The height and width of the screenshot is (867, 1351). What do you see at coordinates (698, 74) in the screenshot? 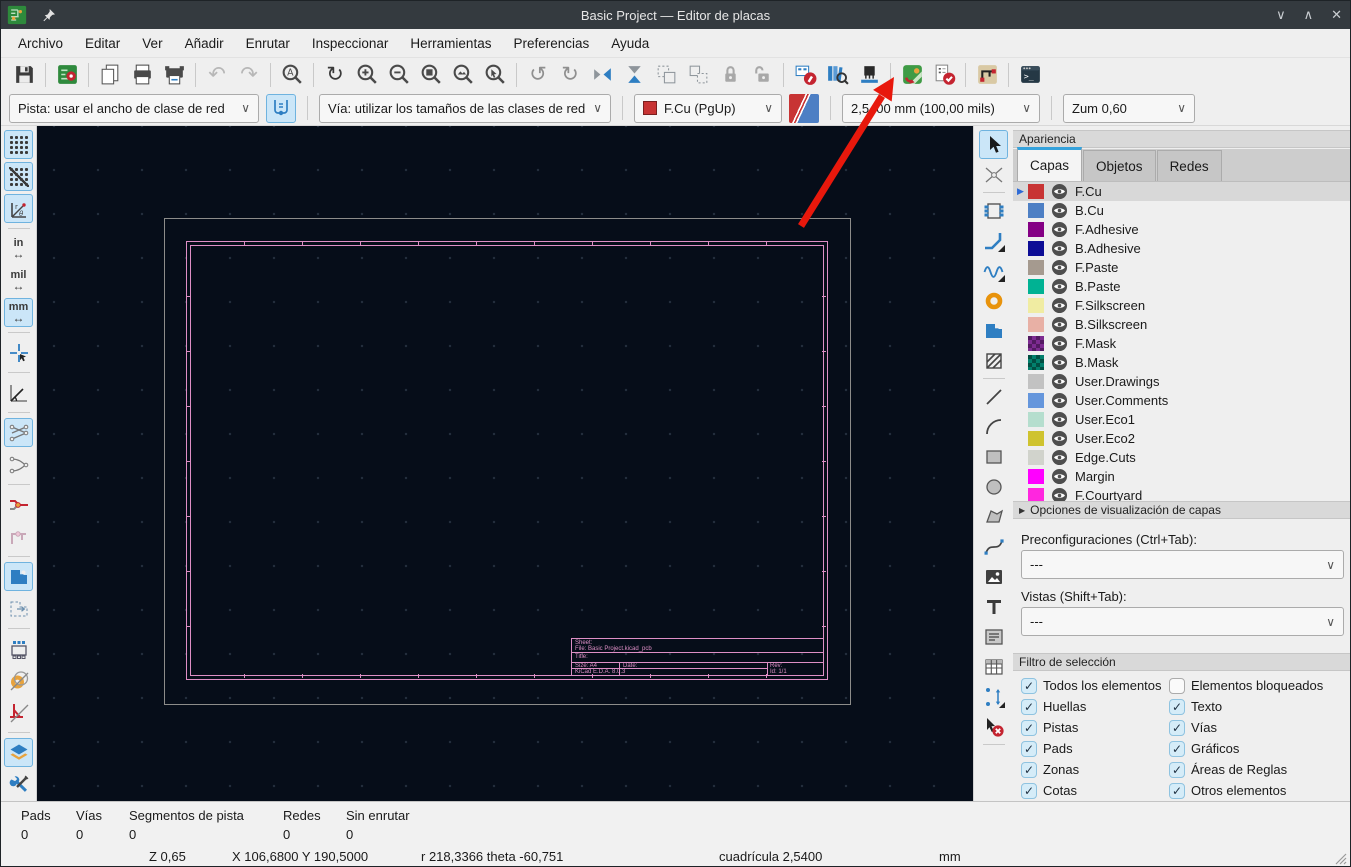
I see `ungroup-button` at bounding box center [698, 74].